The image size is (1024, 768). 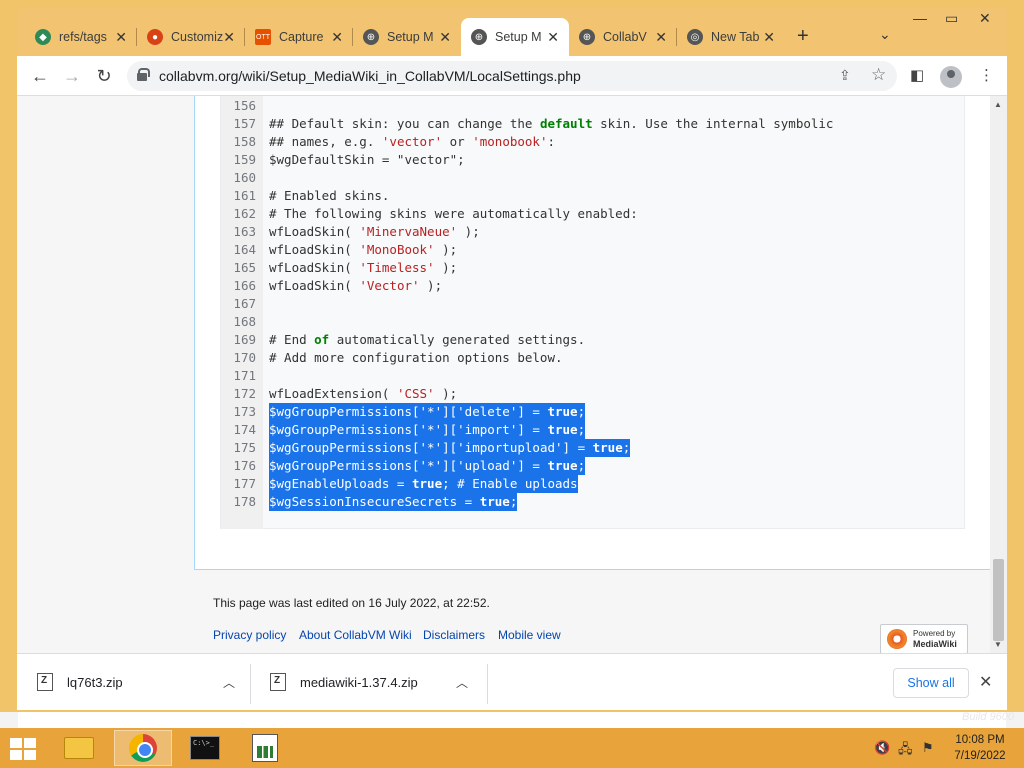 What do you see at coordinates (803, 36) in the screenshot?
I see `new-tab-button: +` at bounding box center [803, 36].